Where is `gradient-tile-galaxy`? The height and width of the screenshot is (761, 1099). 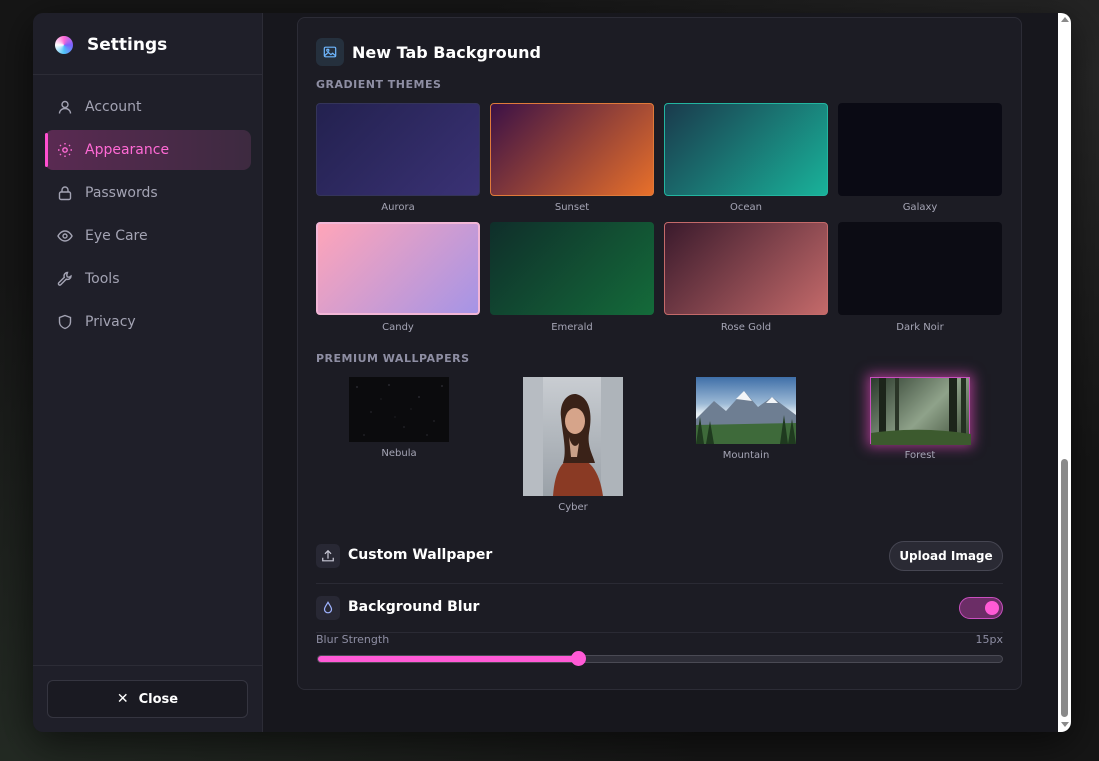 gradient-tile-galaxy is located at coordinates (920, 149).